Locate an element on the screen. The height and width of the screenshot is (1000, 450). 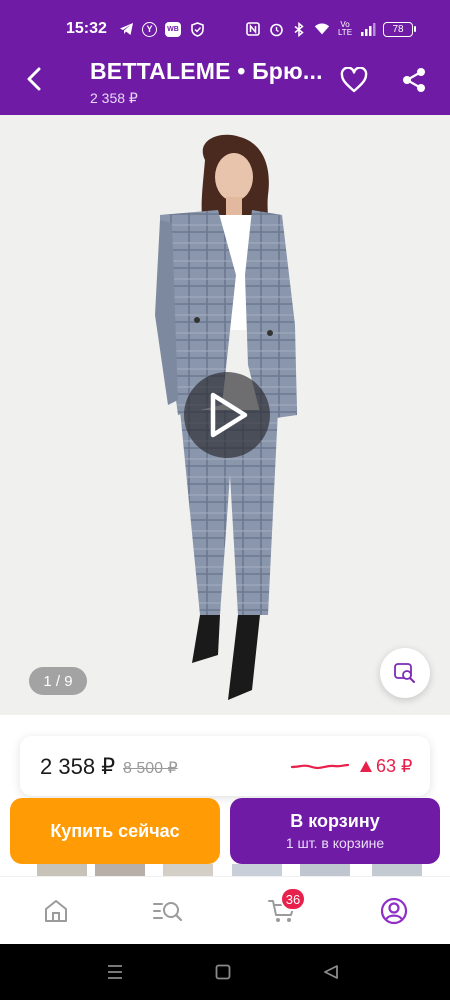
back-system-button is located at coordinates (331, 972).